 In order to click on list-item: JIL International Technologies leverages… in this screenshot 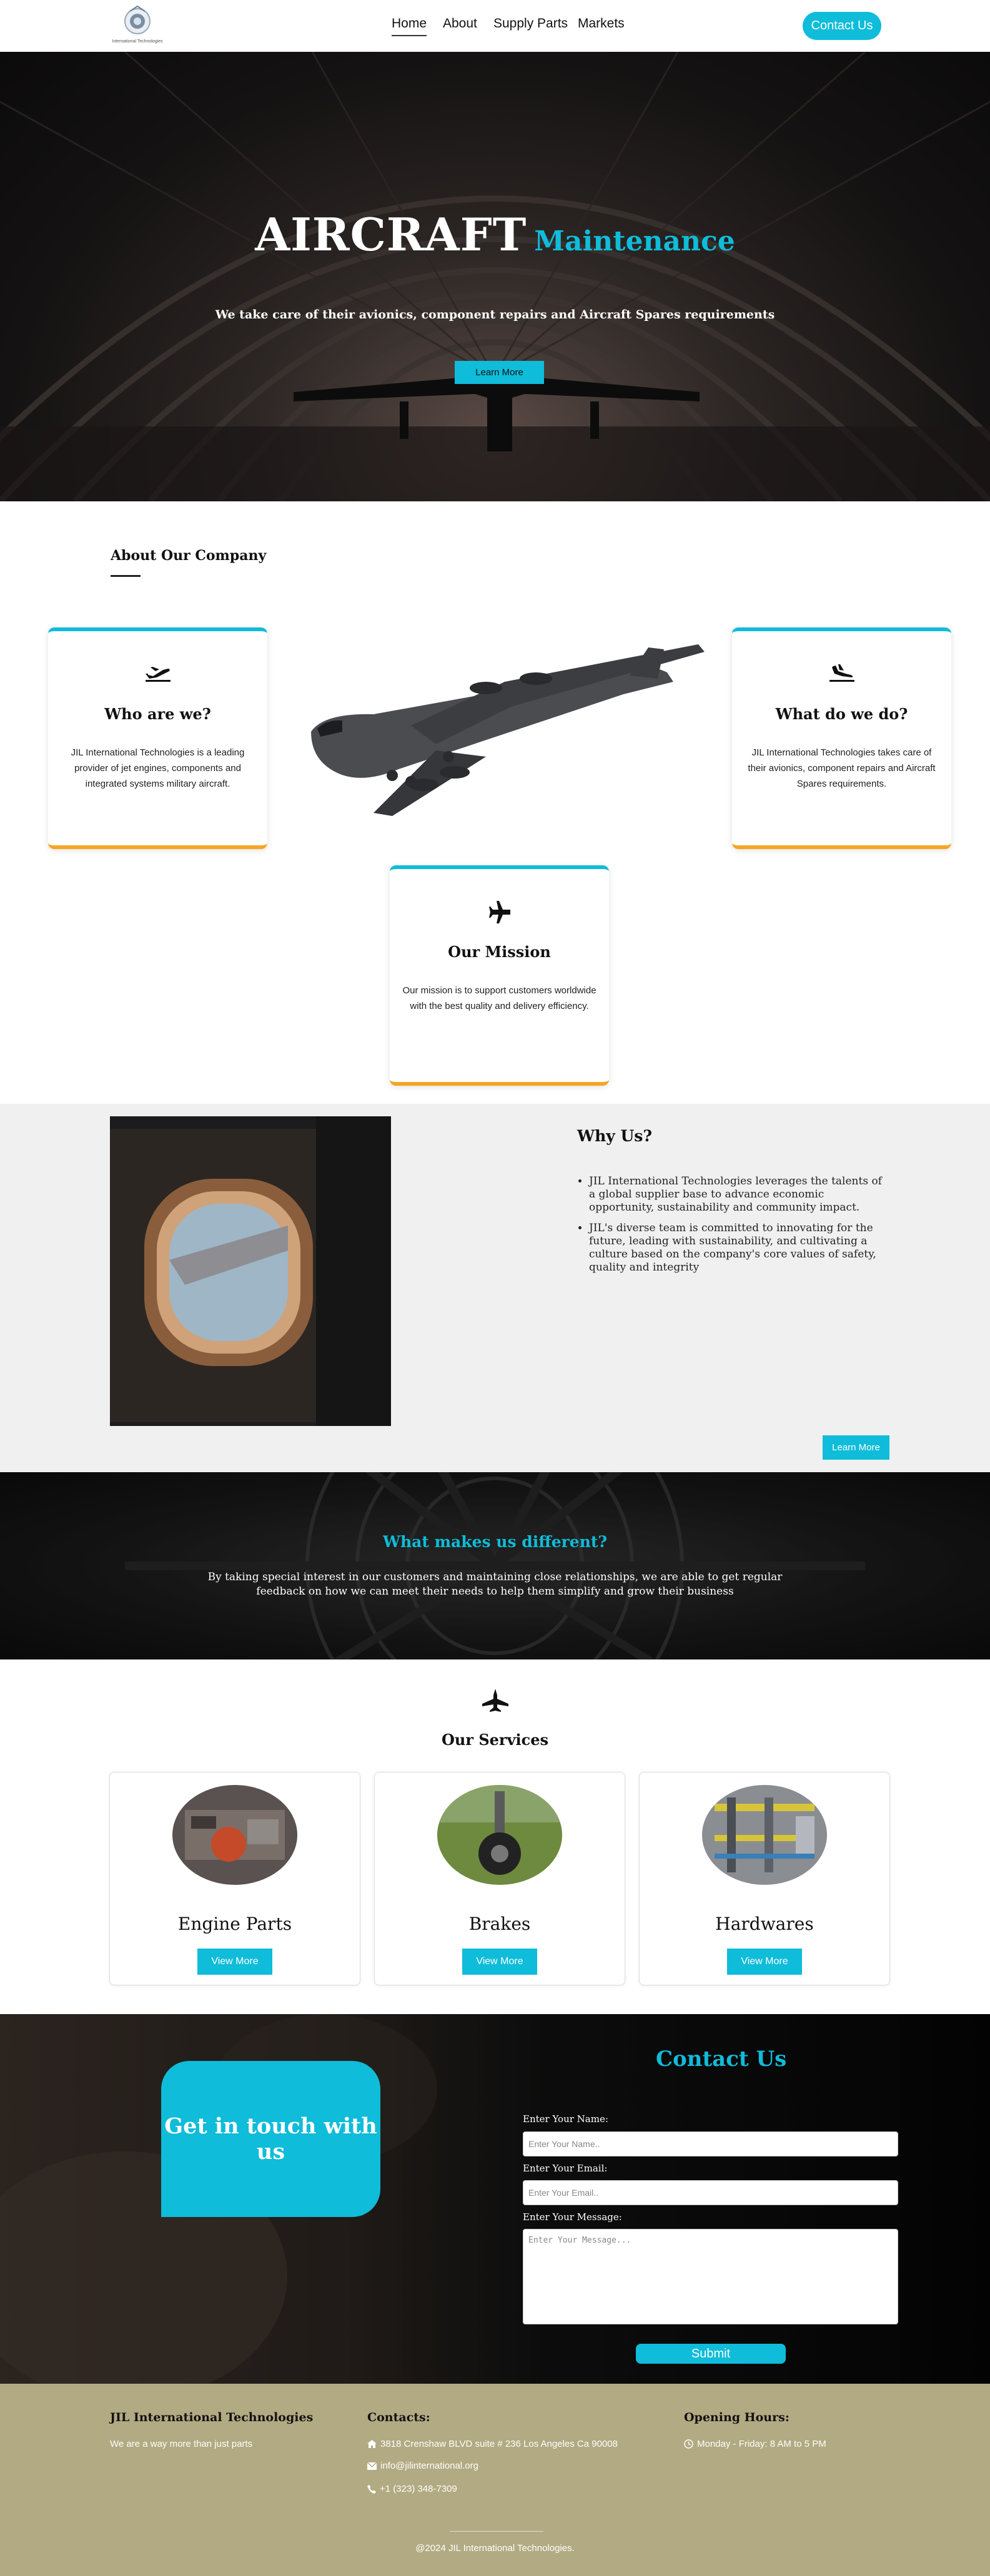, I will do `click(739, 1194)`.